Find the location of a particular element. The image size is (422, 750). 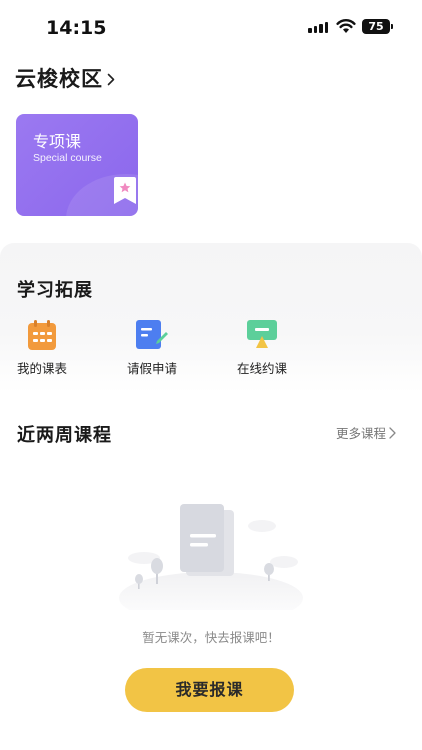

special-course-title: 专项课 is located at coordinates (57, 141).